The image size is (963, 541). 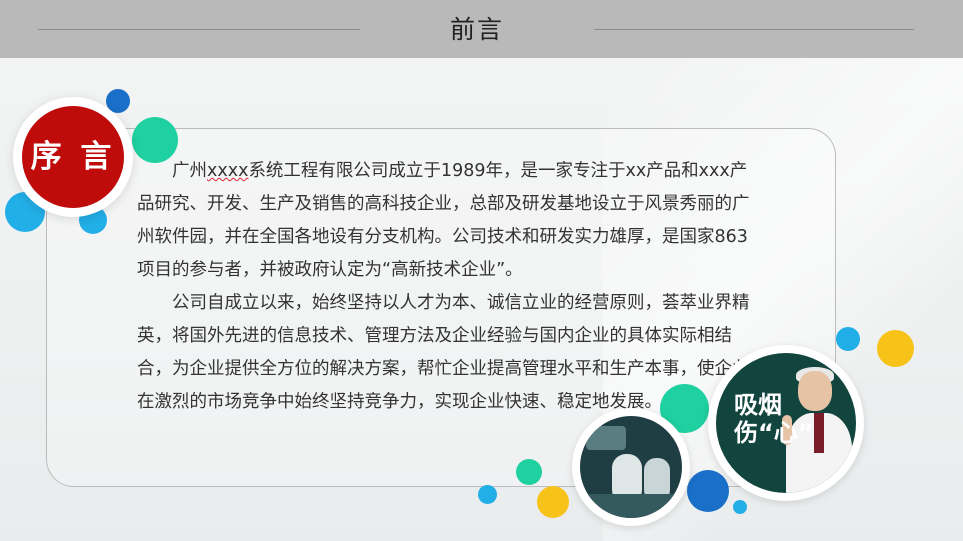 I want to click on lab-workers-photo, so click(x=631, y=467).